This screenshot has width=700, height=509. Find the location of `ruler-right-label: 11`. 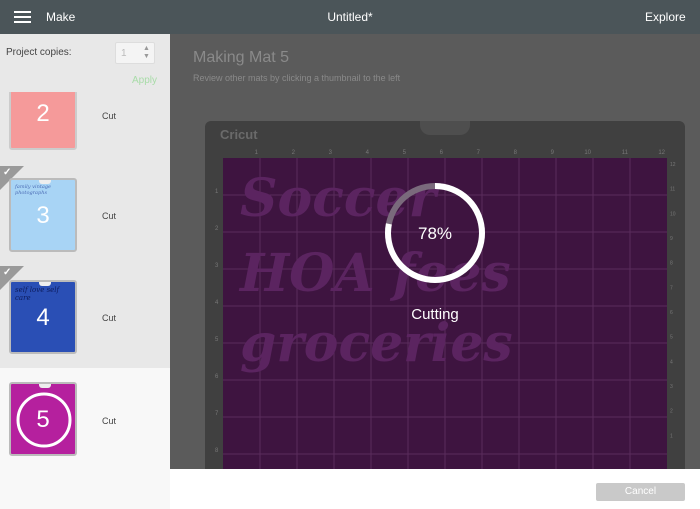

ruler-right-label: 11 is located at coordinates (672, 190).